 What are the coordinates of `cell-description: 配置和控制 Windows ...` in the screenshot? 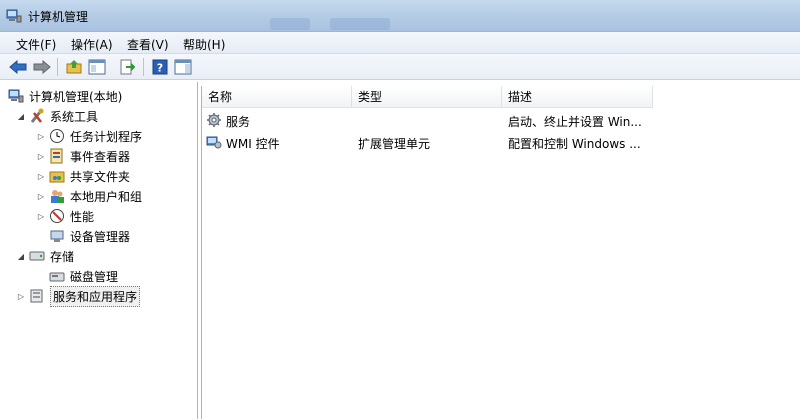 It's located at (574, 144).